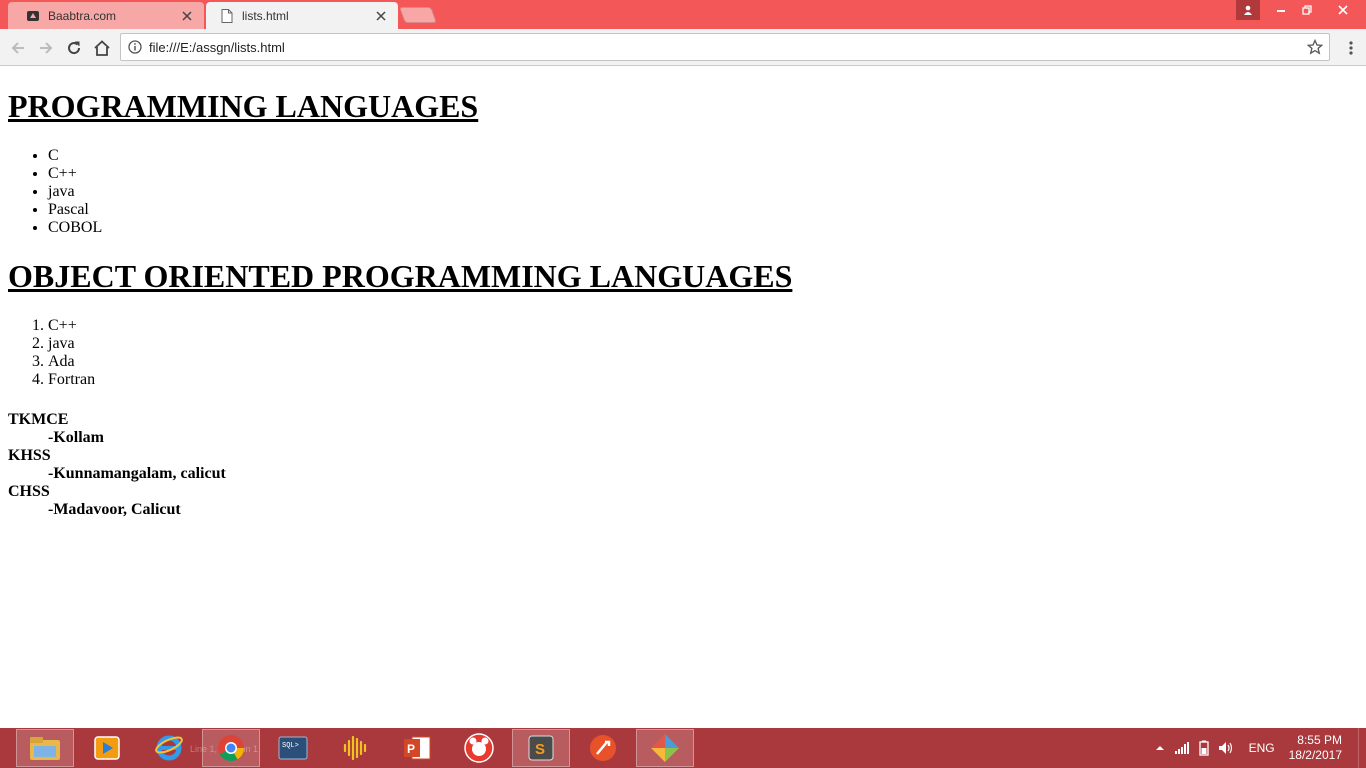 This screenshot has width=1366, height=768. Describe the element at coordinates (603, 748) in the screenshot. I see `filezilla-icon` at that location.